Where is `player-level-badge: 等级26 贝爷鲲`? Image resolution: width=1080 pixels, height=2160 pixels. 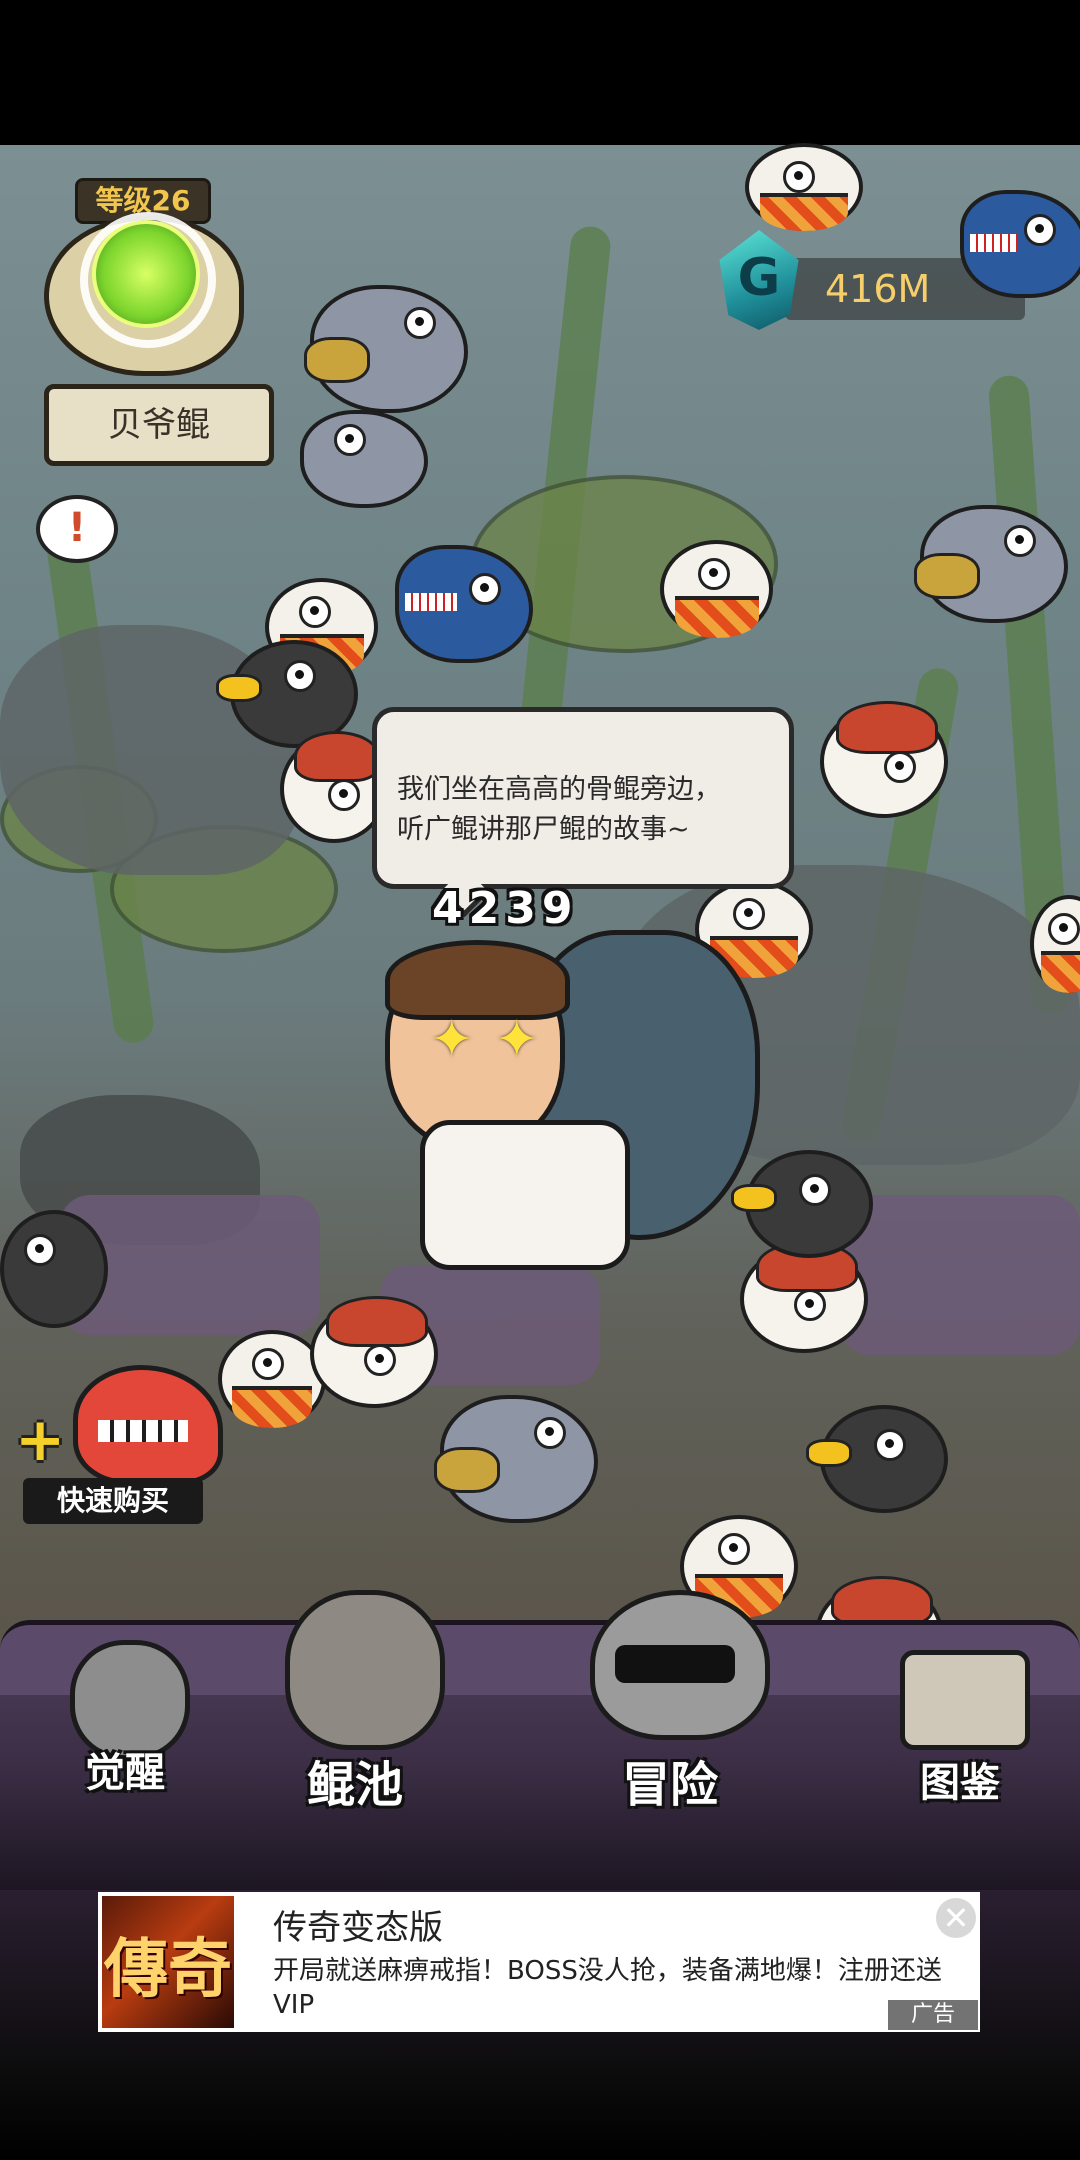
player-level-badge: 等级26 贝爷鲲 is located at coordinates (152, 319).